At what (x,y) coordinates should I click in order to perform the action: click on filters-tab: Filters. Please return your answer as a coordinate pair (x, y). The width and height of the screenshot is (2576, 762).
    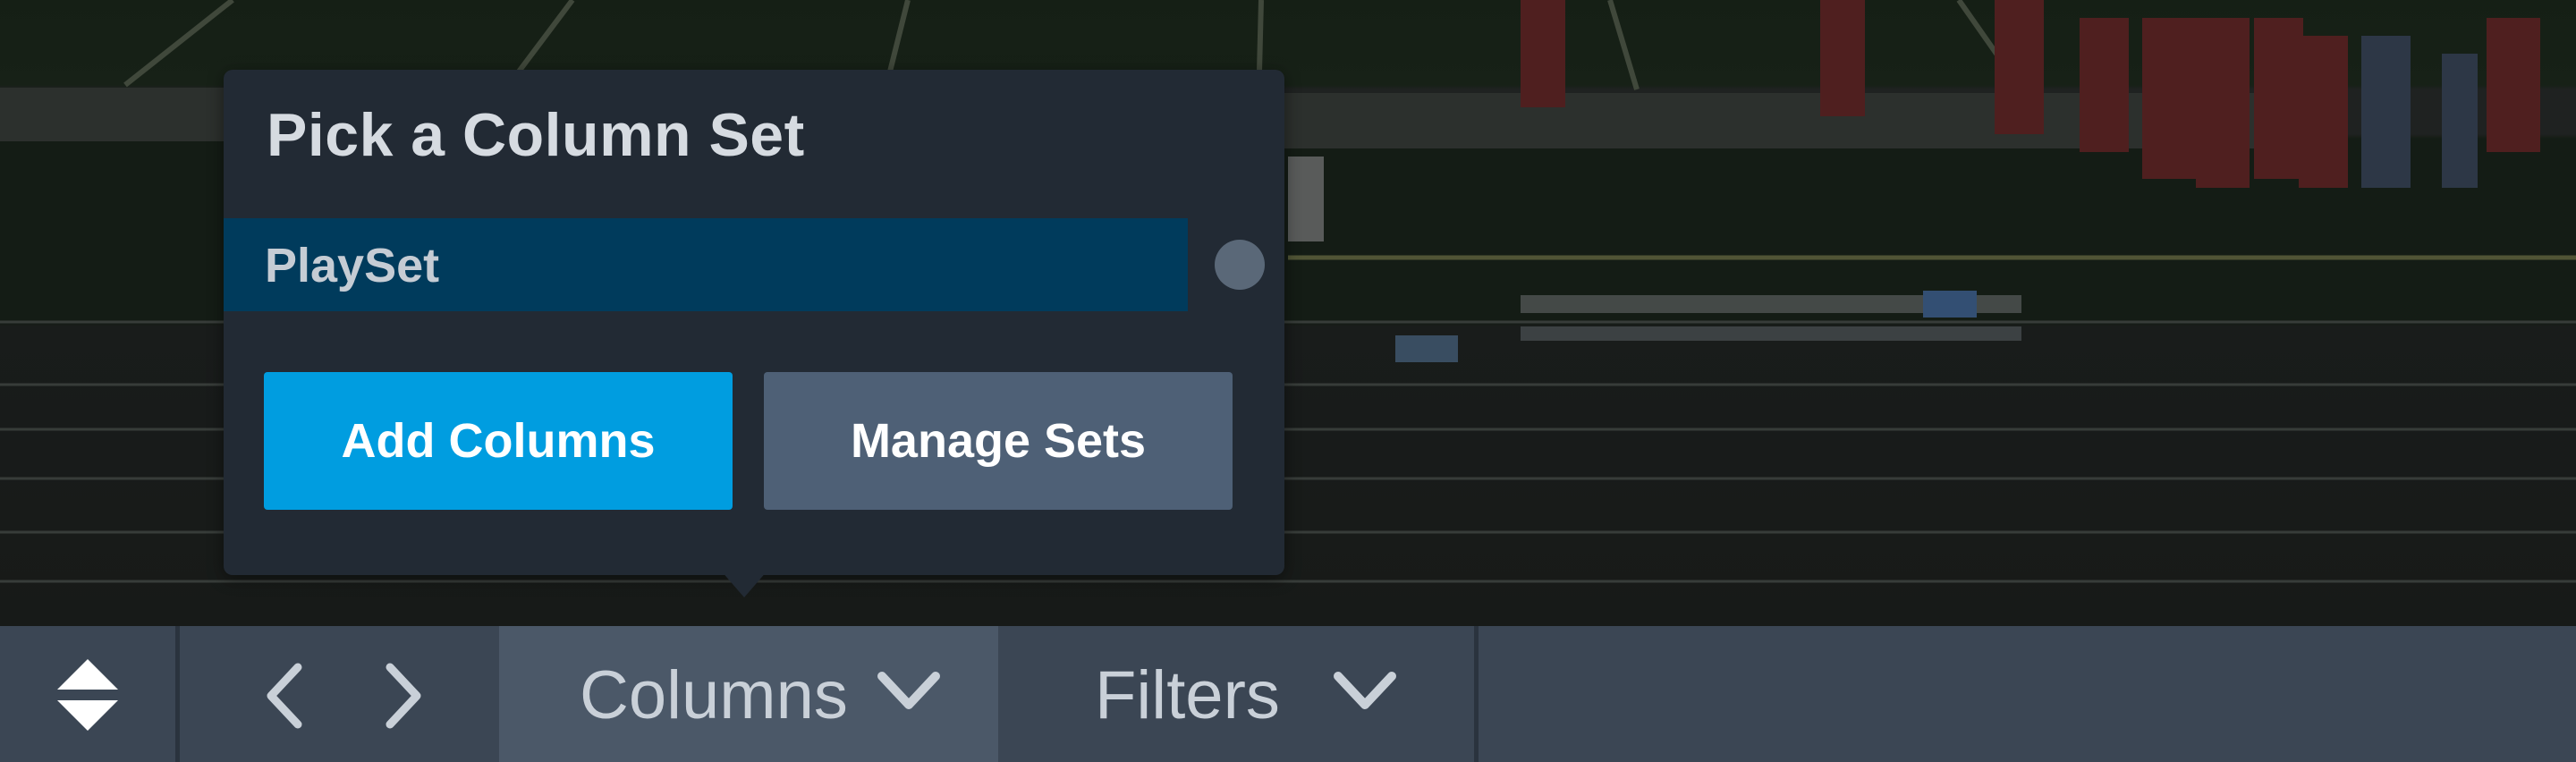
    Looking at the image, I should click on (1236, 694).